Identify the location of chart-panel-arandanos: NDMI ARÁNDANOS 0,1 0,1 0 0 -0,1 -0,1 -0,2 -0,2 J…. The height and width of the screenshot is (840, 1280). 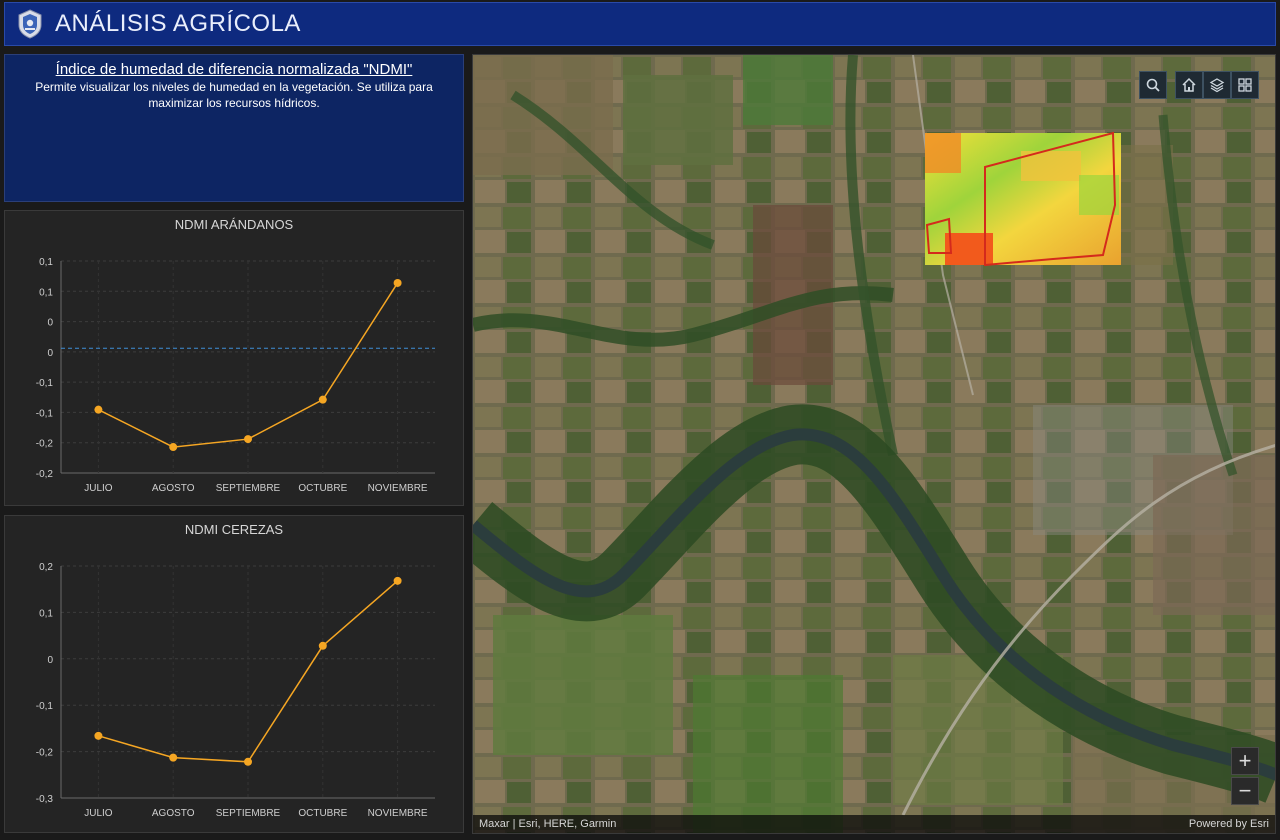
(234, 358).